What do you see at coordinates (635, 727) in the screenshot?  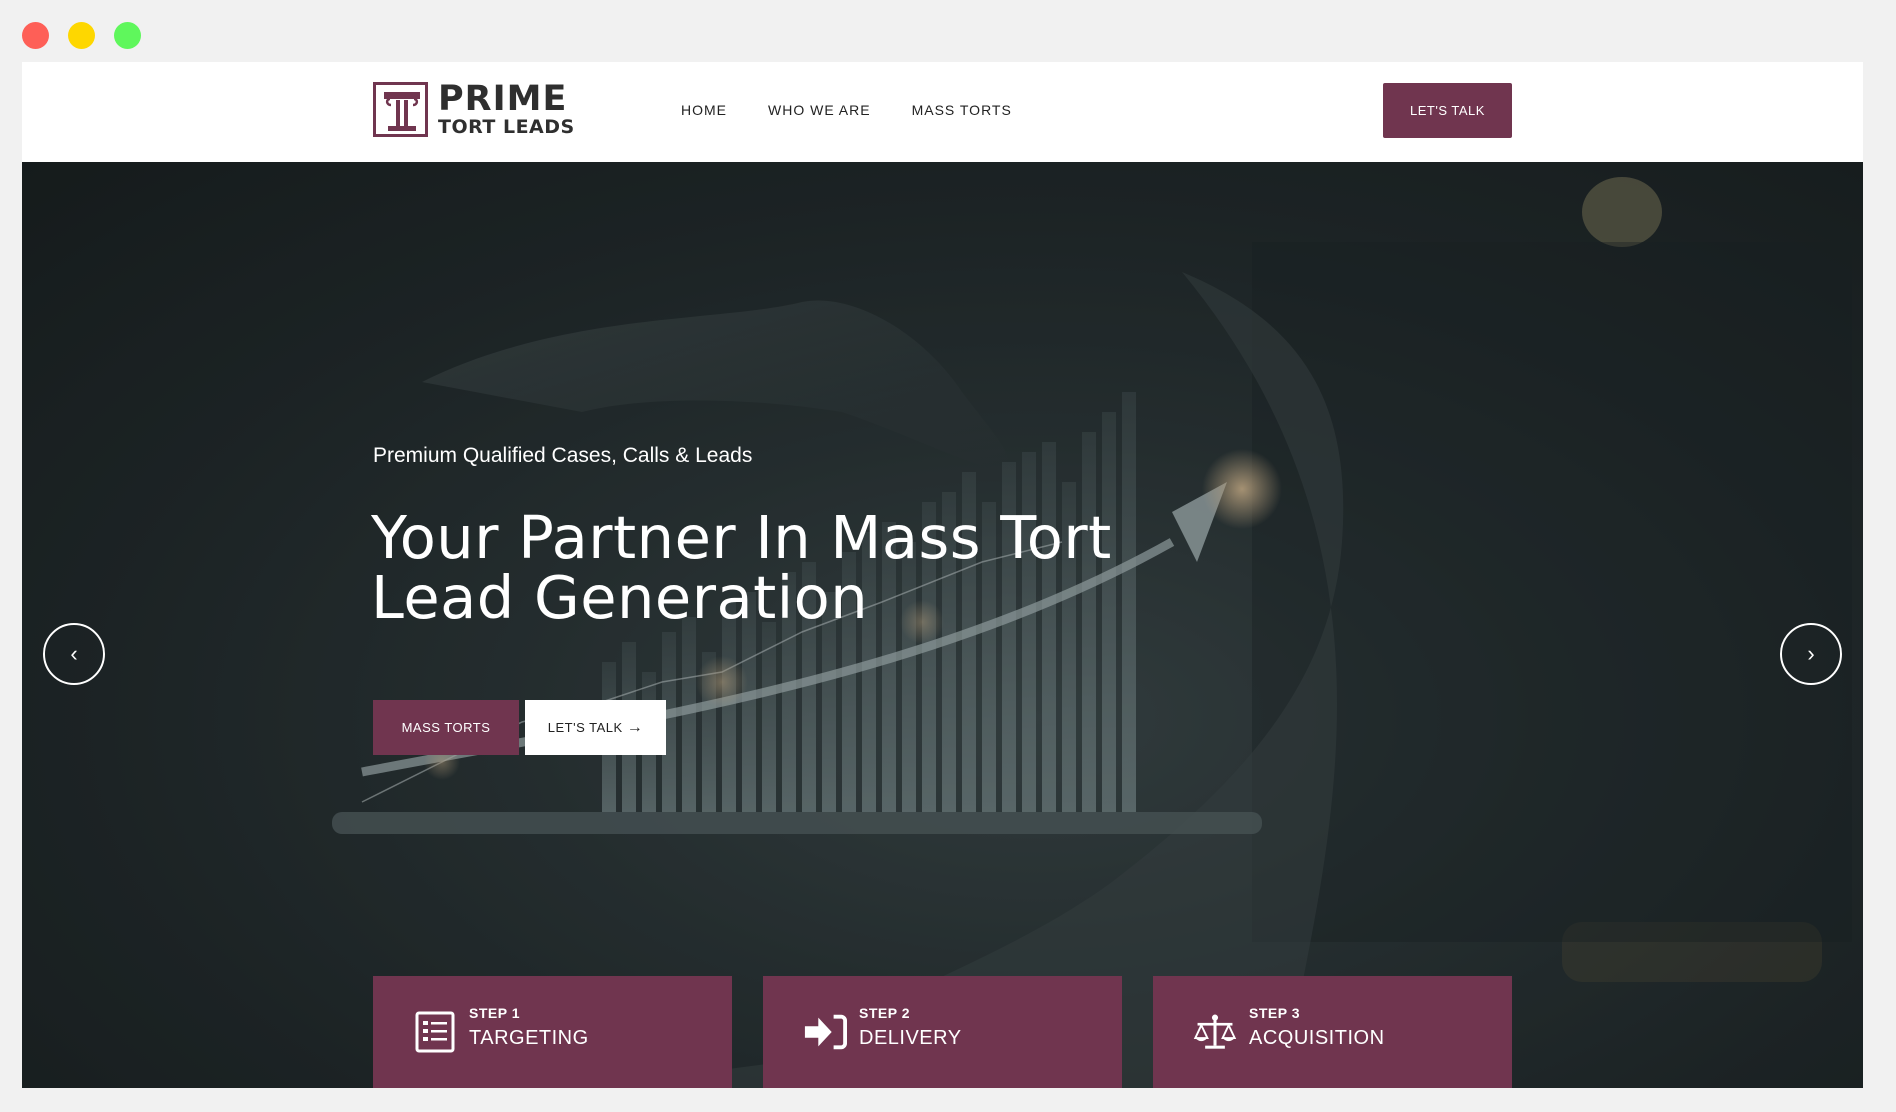 I see `arrow-right-icon: →` at bounding box center [635, 727].